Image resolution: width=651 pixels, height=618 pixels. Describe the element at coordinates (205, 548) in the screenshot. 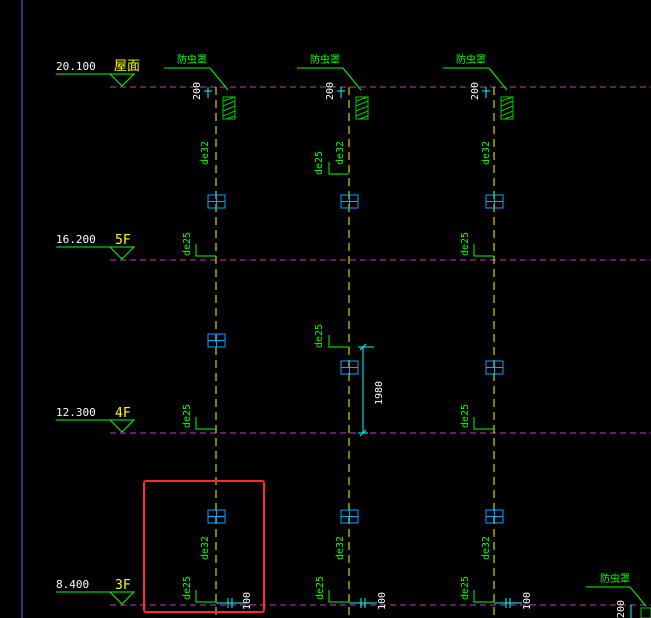

I see `riser-1-de32-bottom: de32` at that location.